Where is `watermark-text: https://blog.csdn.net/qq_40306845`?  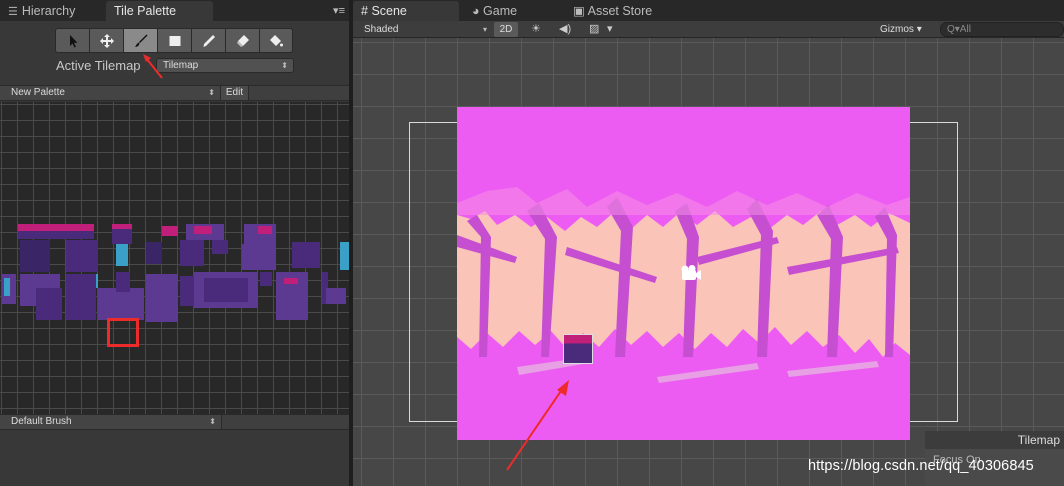 watermark-text: https://blog.csdn.net/qq_40306845 is located at coordinates (921, 466).